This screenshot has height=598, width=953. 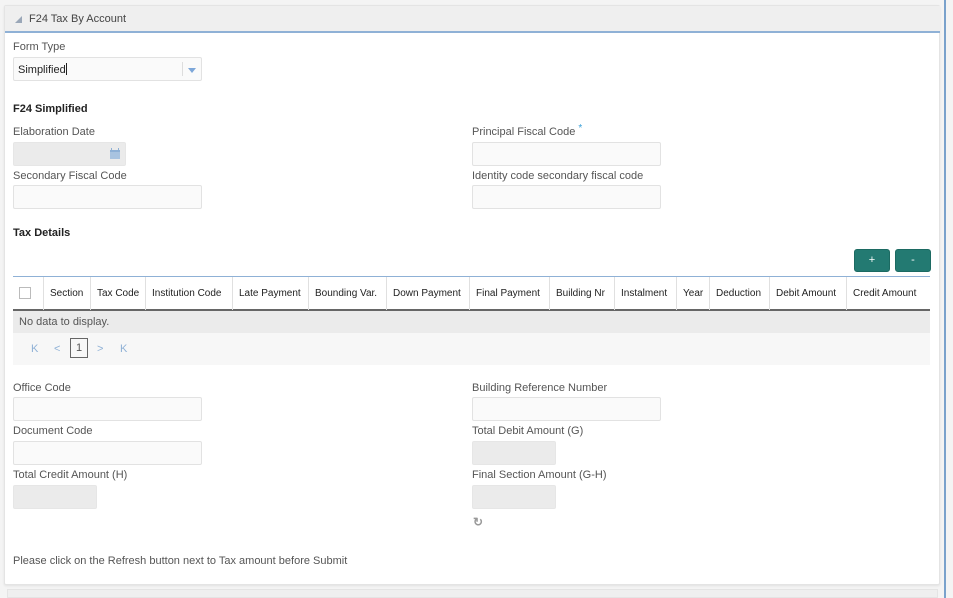 I want to click on current-page: 1, so click(x=79, y=348).